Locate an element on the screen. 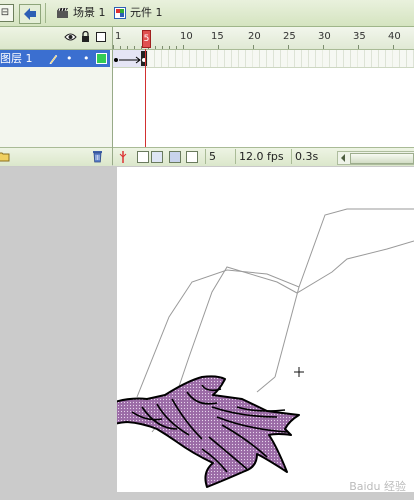 This screenshot has width=414, height=500. layer-panel: 图层 1 • • is located at coordinates (56, 96).